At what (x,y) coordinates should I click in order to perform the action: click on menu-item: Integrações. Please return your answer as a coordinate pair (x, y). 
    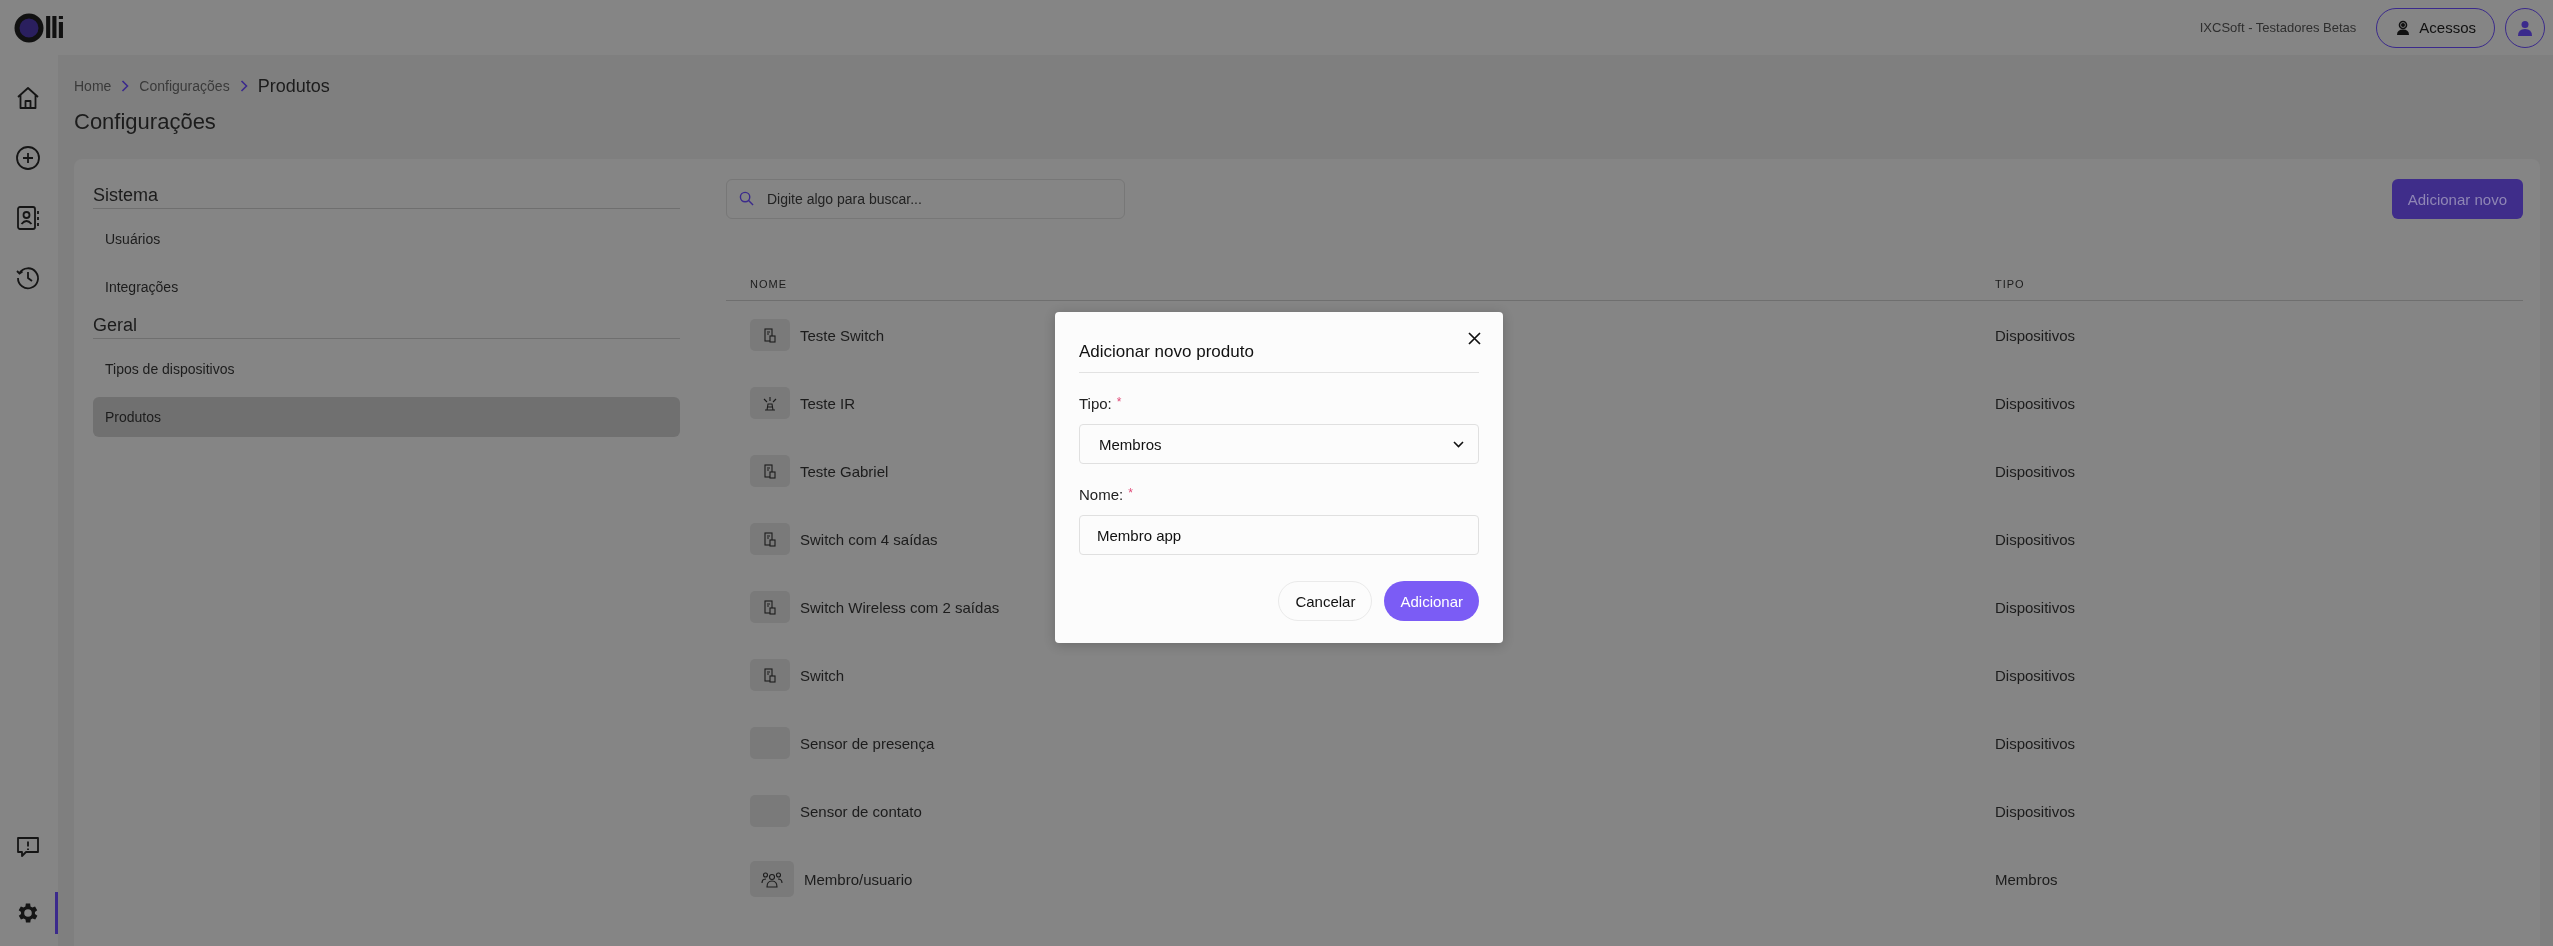
    Looking at the image, I should click on (386, 287).